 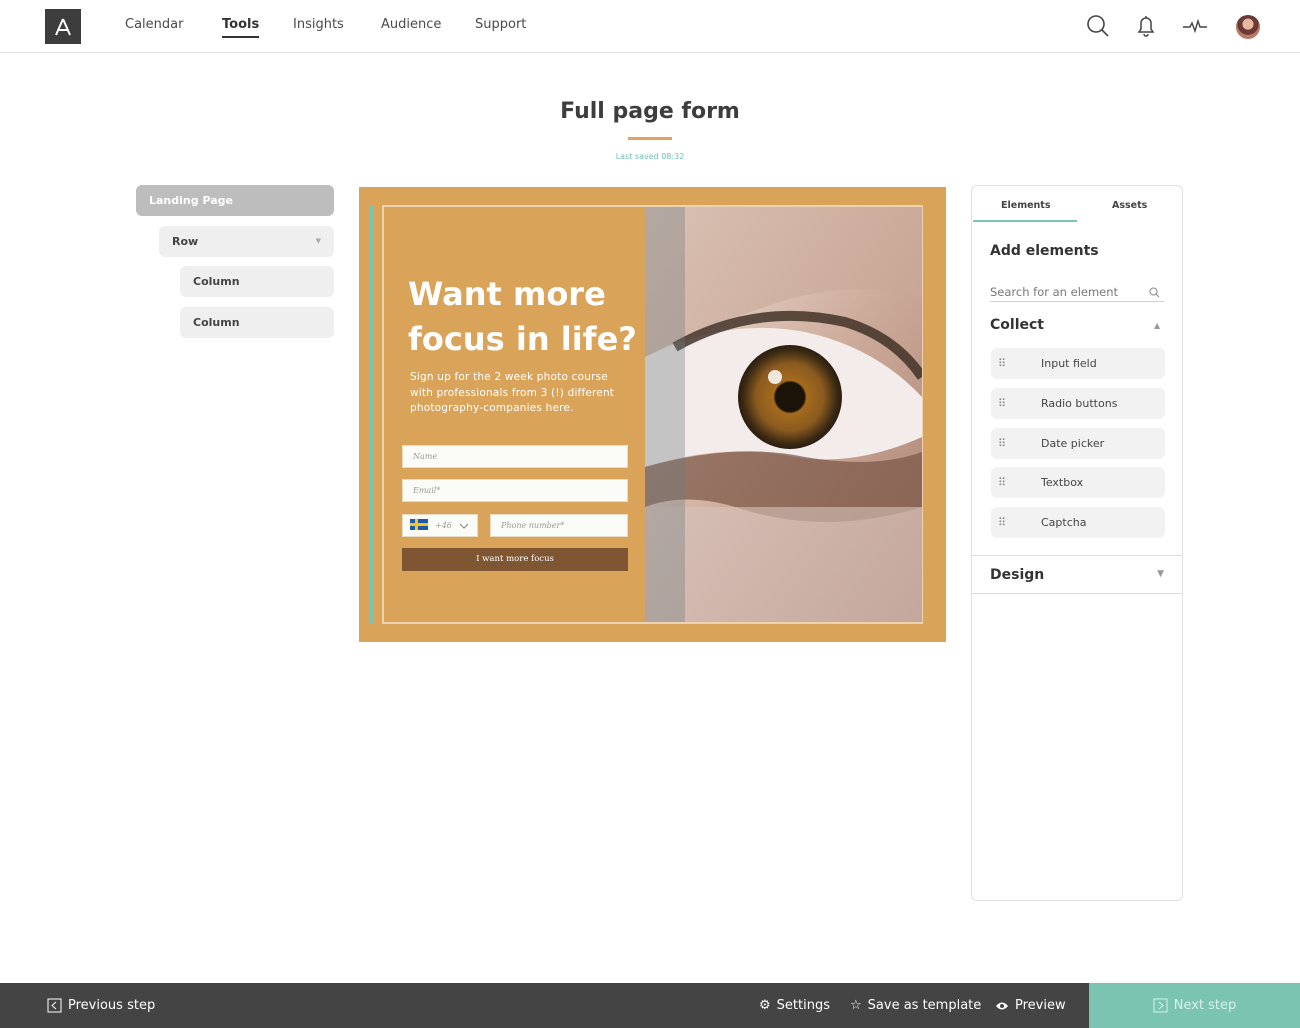 I want to click on eye-photo-image, so click(x=783, y=414).